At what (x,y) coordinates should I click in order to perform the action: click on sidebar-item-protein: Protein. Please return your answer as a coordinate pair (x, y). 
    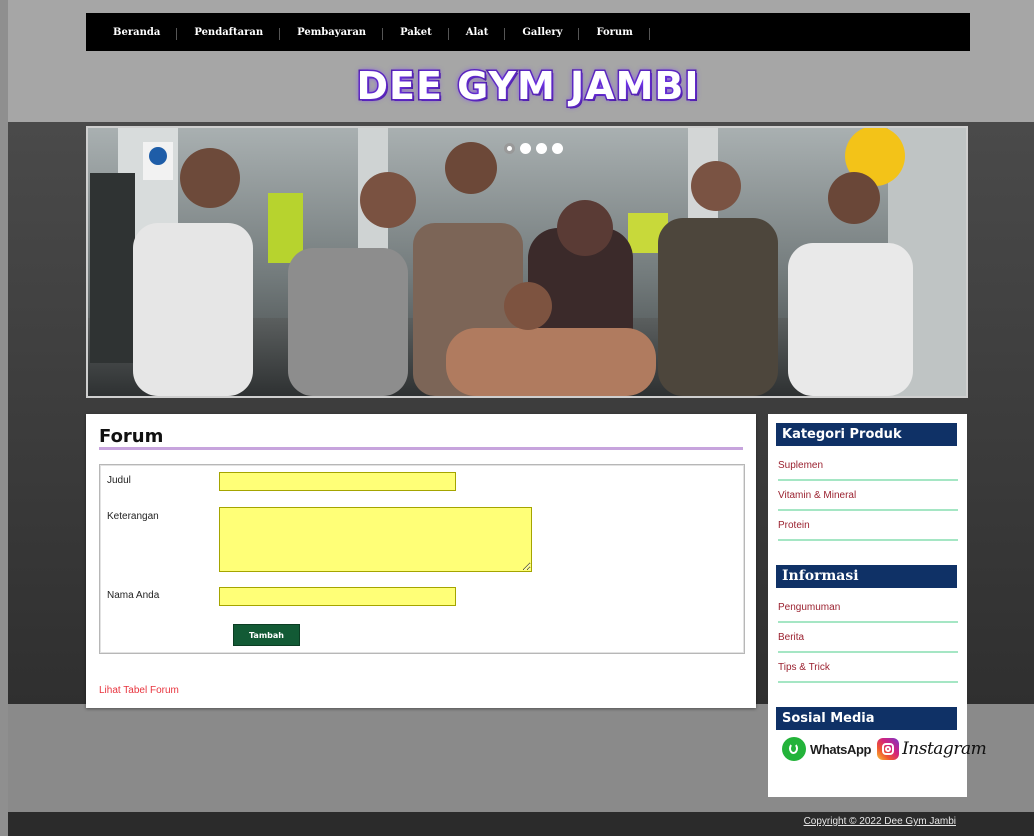
    Looking at the image, I should click on (868, 530).